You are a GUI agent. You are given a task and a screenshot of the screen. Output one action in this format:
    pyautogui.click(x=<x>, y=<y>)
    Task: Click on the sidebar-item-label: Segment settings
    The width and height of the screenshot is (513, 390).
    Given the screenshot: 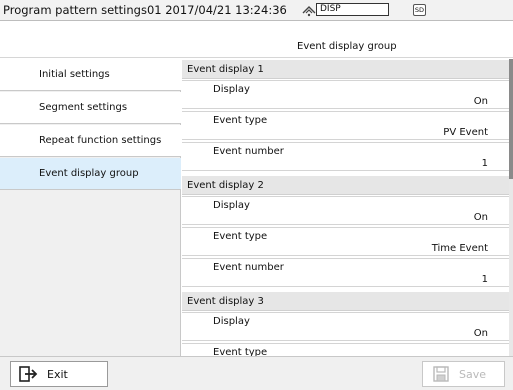 What is the action you would take?
    pyautogui.click(x=83, y=107)
    